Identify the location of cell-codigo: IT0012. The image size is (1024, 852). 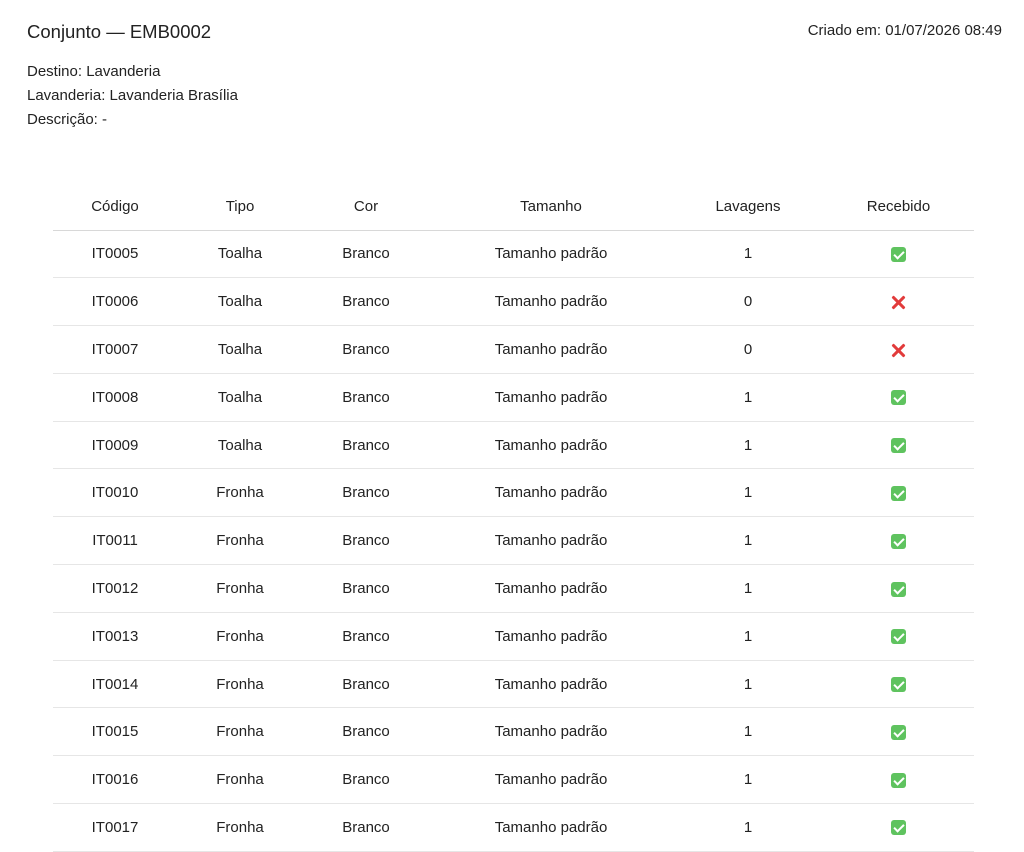
(115, 588).